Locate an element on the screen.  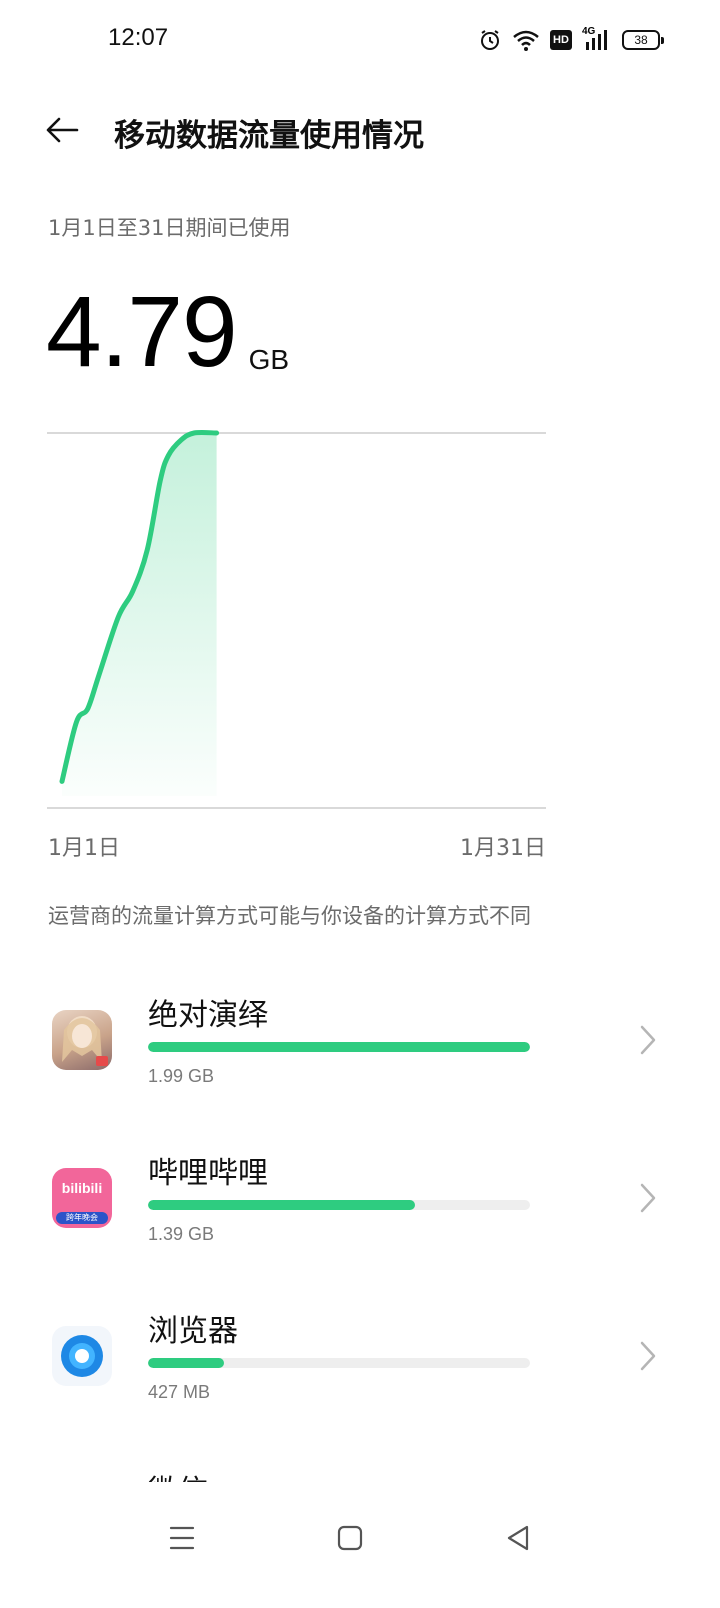
app-icon-juedui is located at coordinates (82, 1040).